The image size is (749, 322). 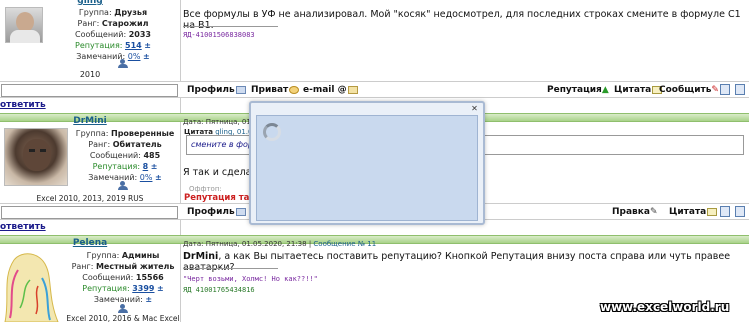 I want to click on rep-link: 514, so click(x=133, y=45).